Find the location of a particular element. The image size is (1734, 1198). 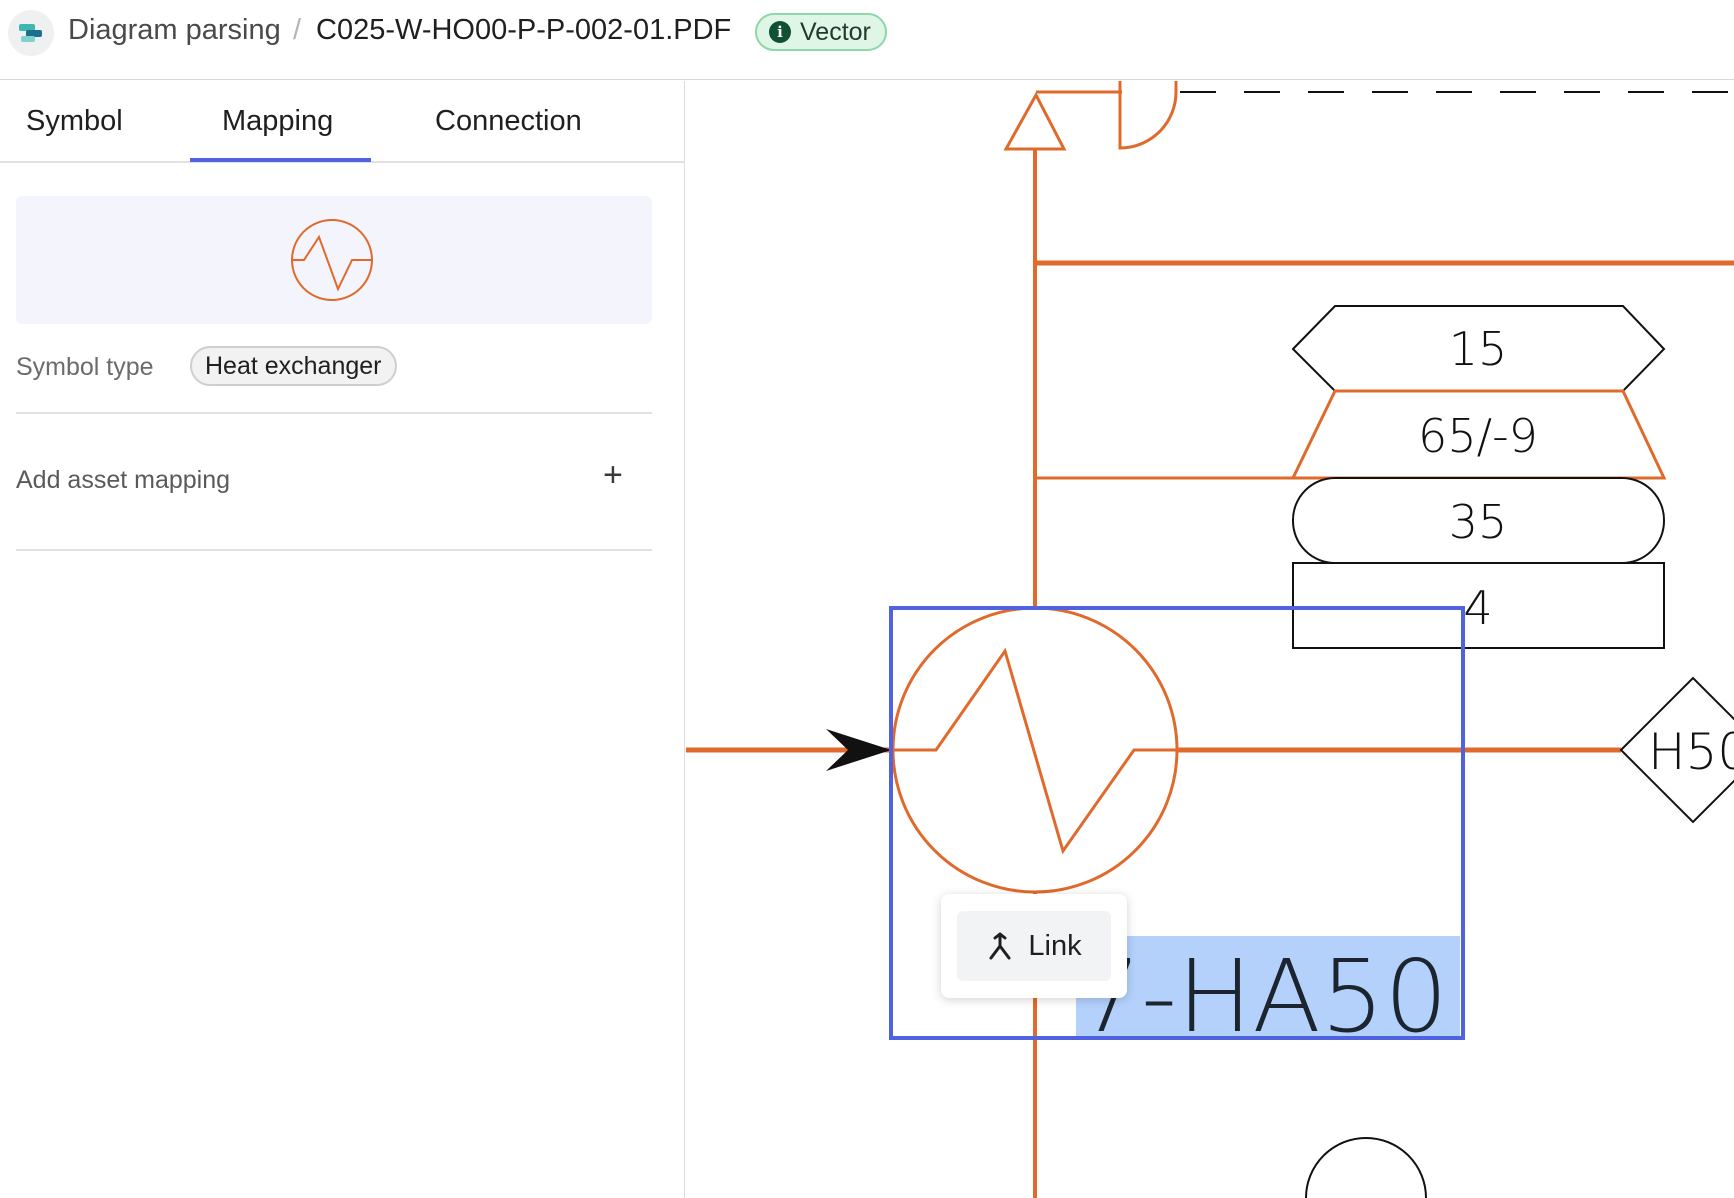

active-tab-indicator is located at coordinates (280, 160).